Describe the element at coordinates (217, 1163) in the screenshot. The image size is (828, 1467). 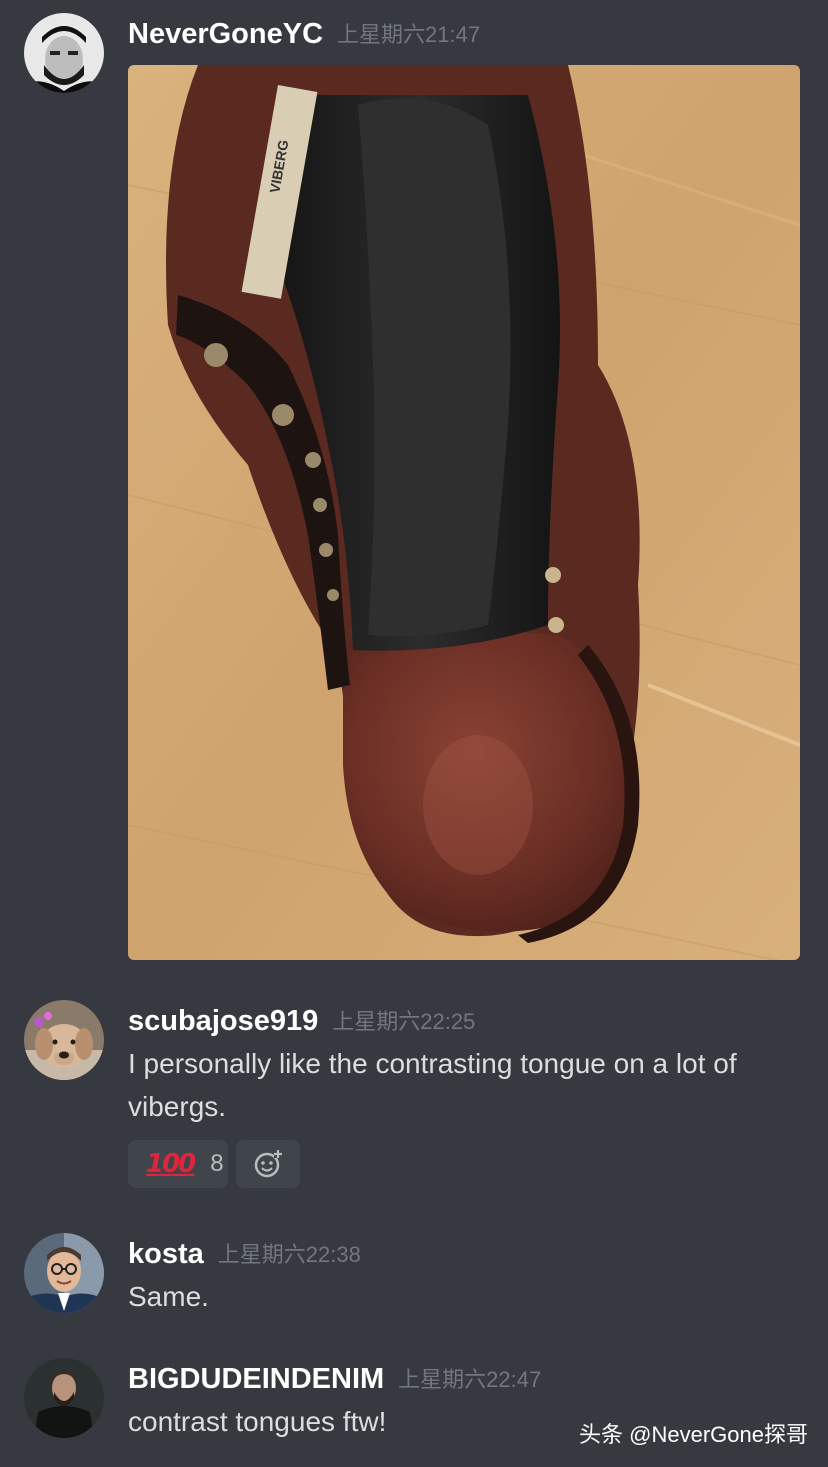
I see `reaction-count: 8` at that location.